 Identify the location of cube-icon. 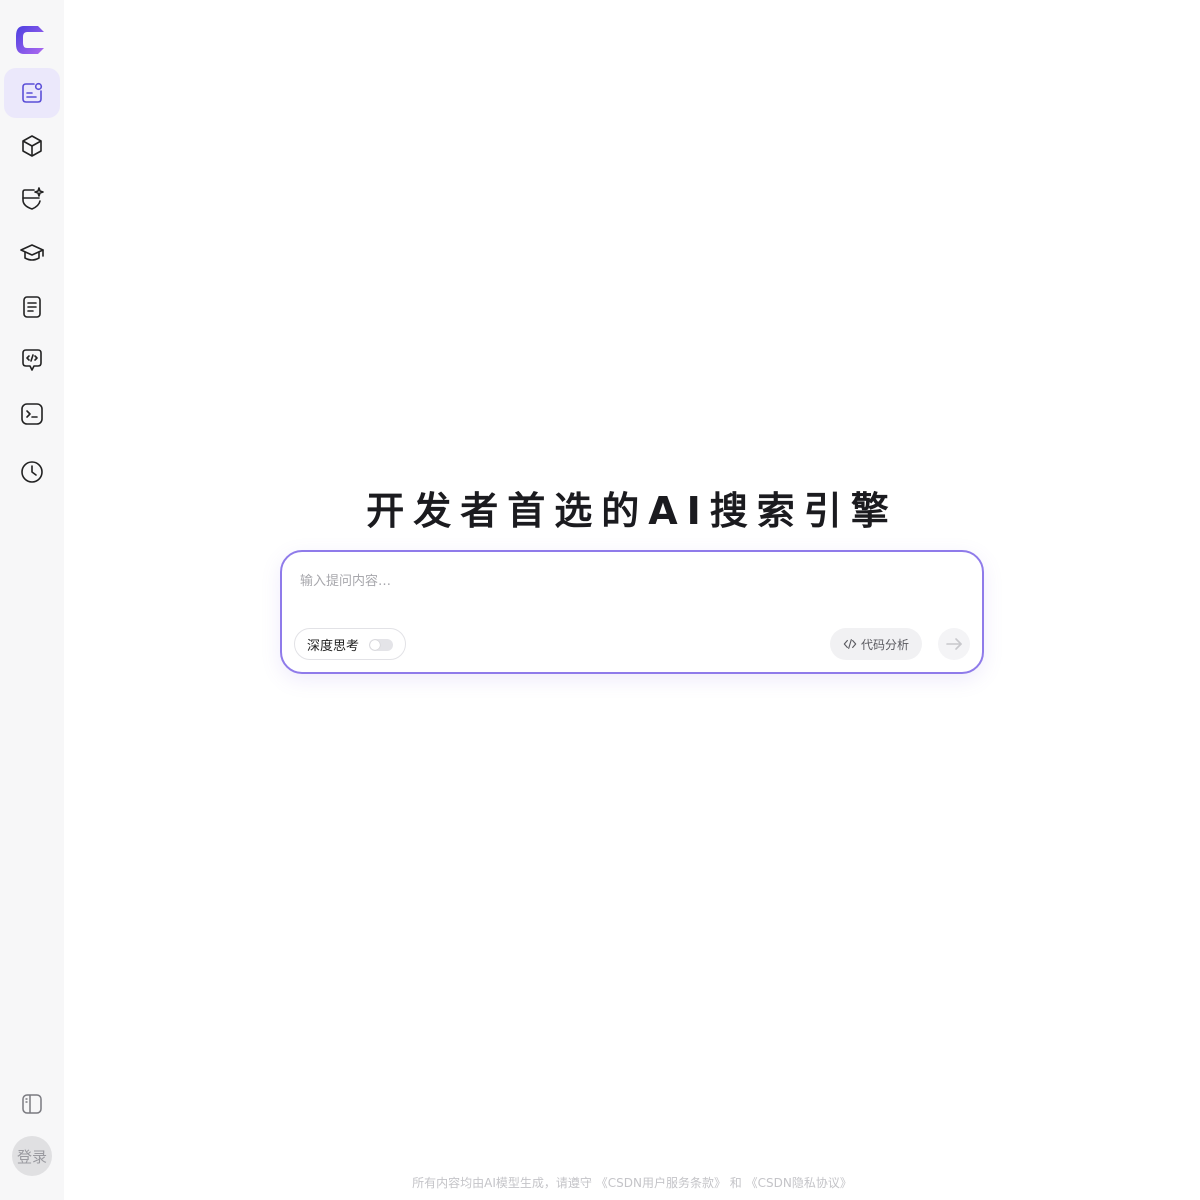
(32, 146).